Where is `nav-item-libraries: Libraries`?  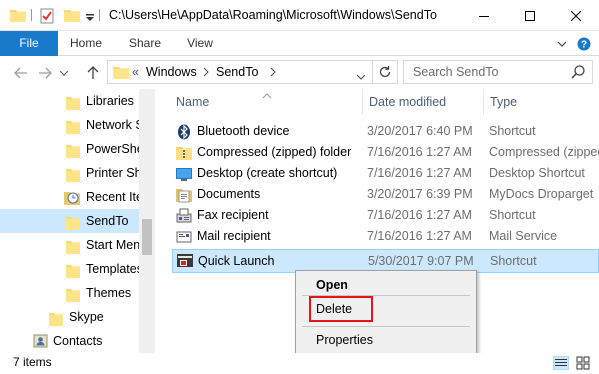
nav-item-libraries: Libraries is located at coordinates (101, 101).